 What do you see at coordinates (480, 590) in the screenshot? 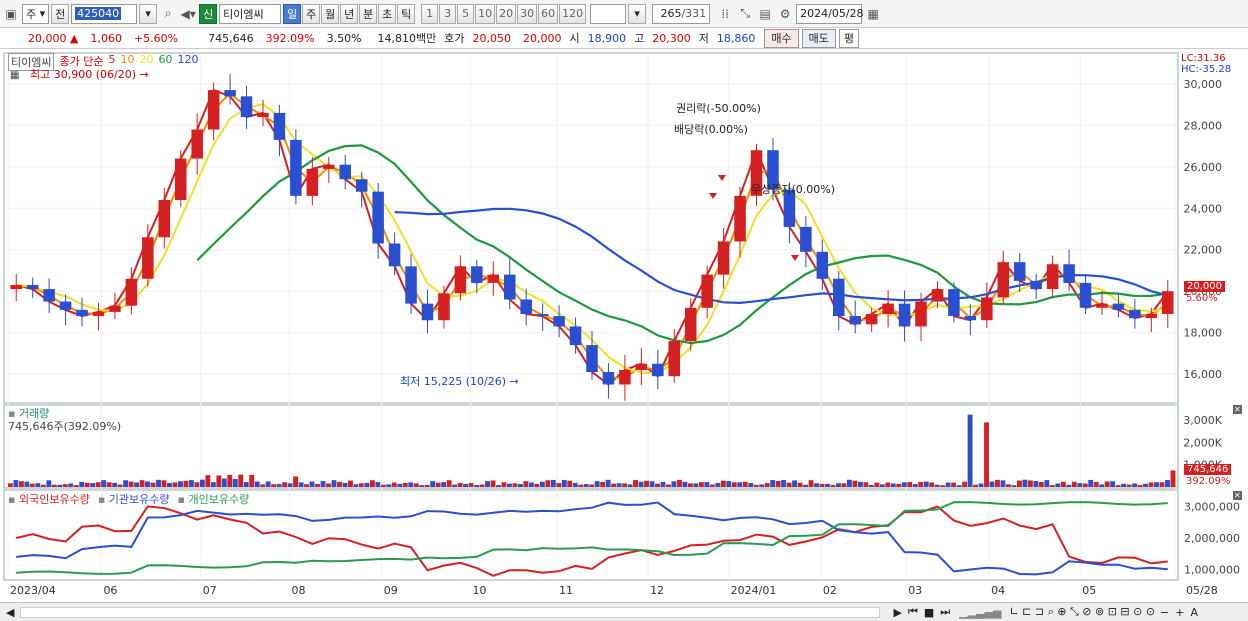
I see `xaxis-label: 10` at bounding box center [480, 590].